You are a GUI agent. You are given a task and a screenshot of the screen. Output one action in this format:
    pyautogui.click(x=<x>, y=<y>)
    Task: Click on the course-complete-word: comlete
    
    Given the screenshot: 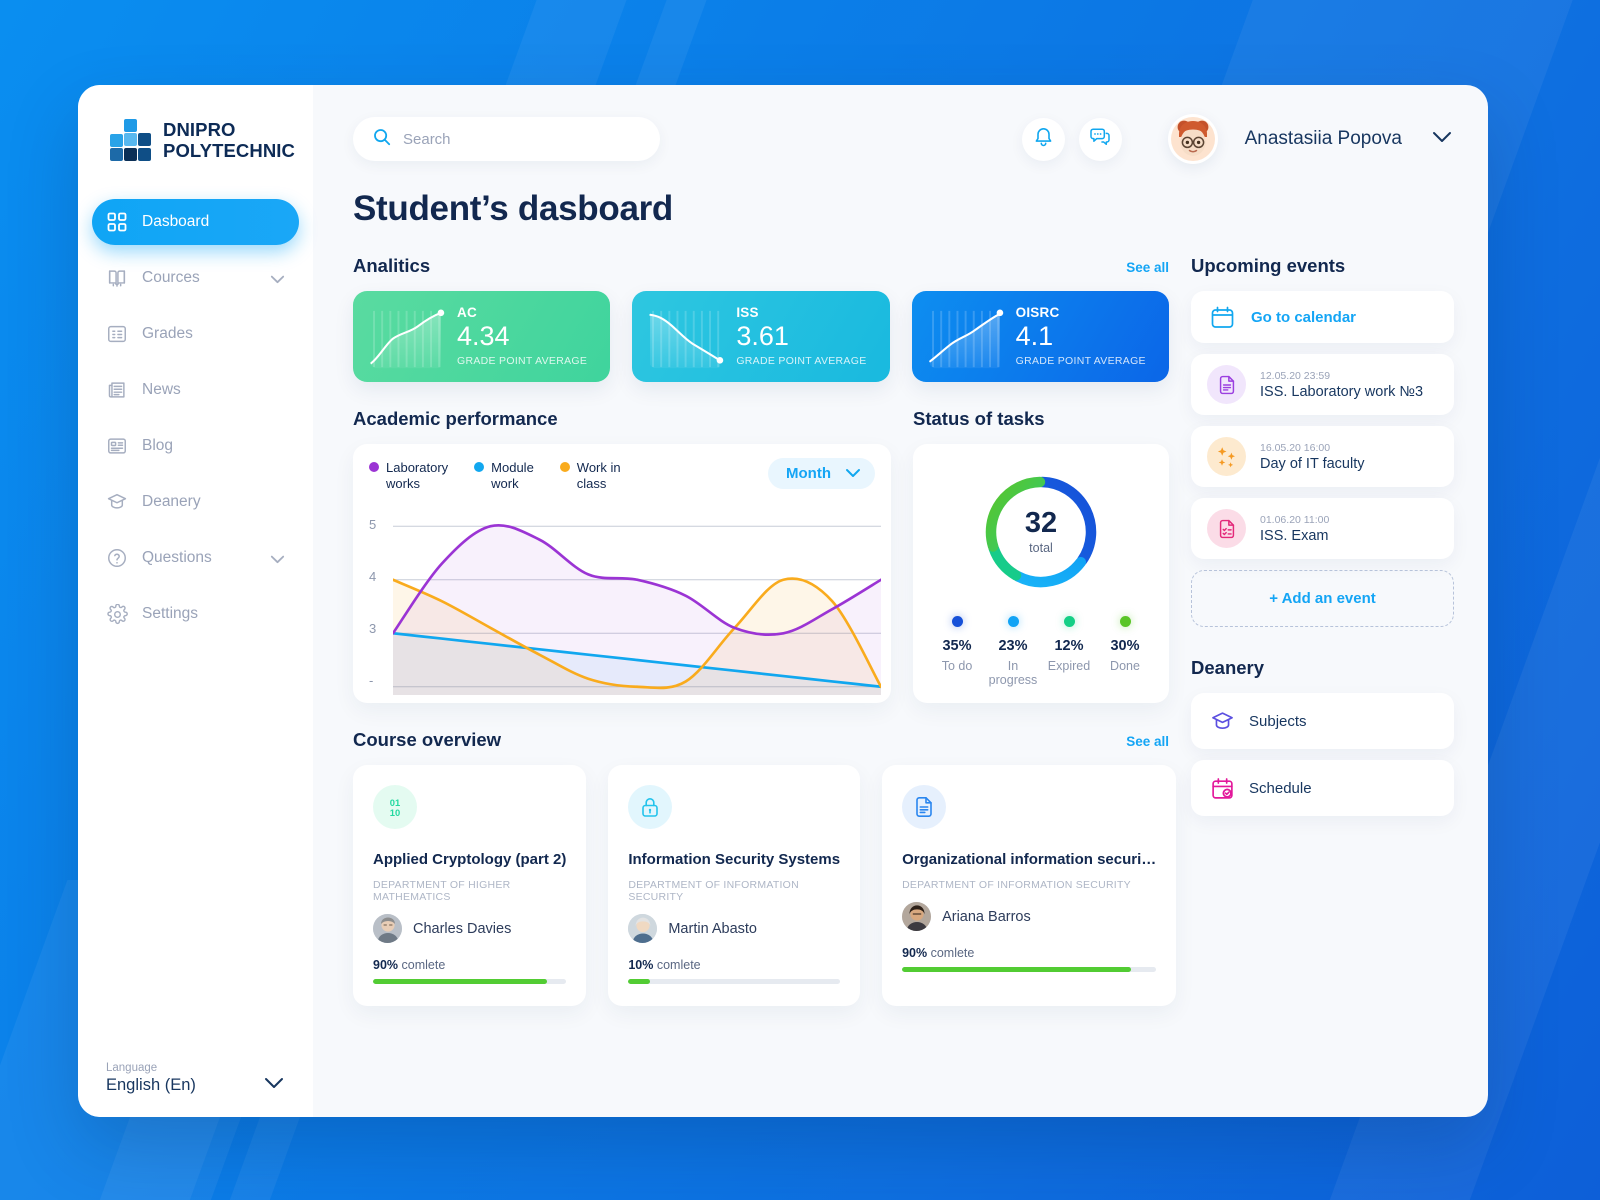 What is the action you would take?
    pyautogui.click(x=678, y=965)
    